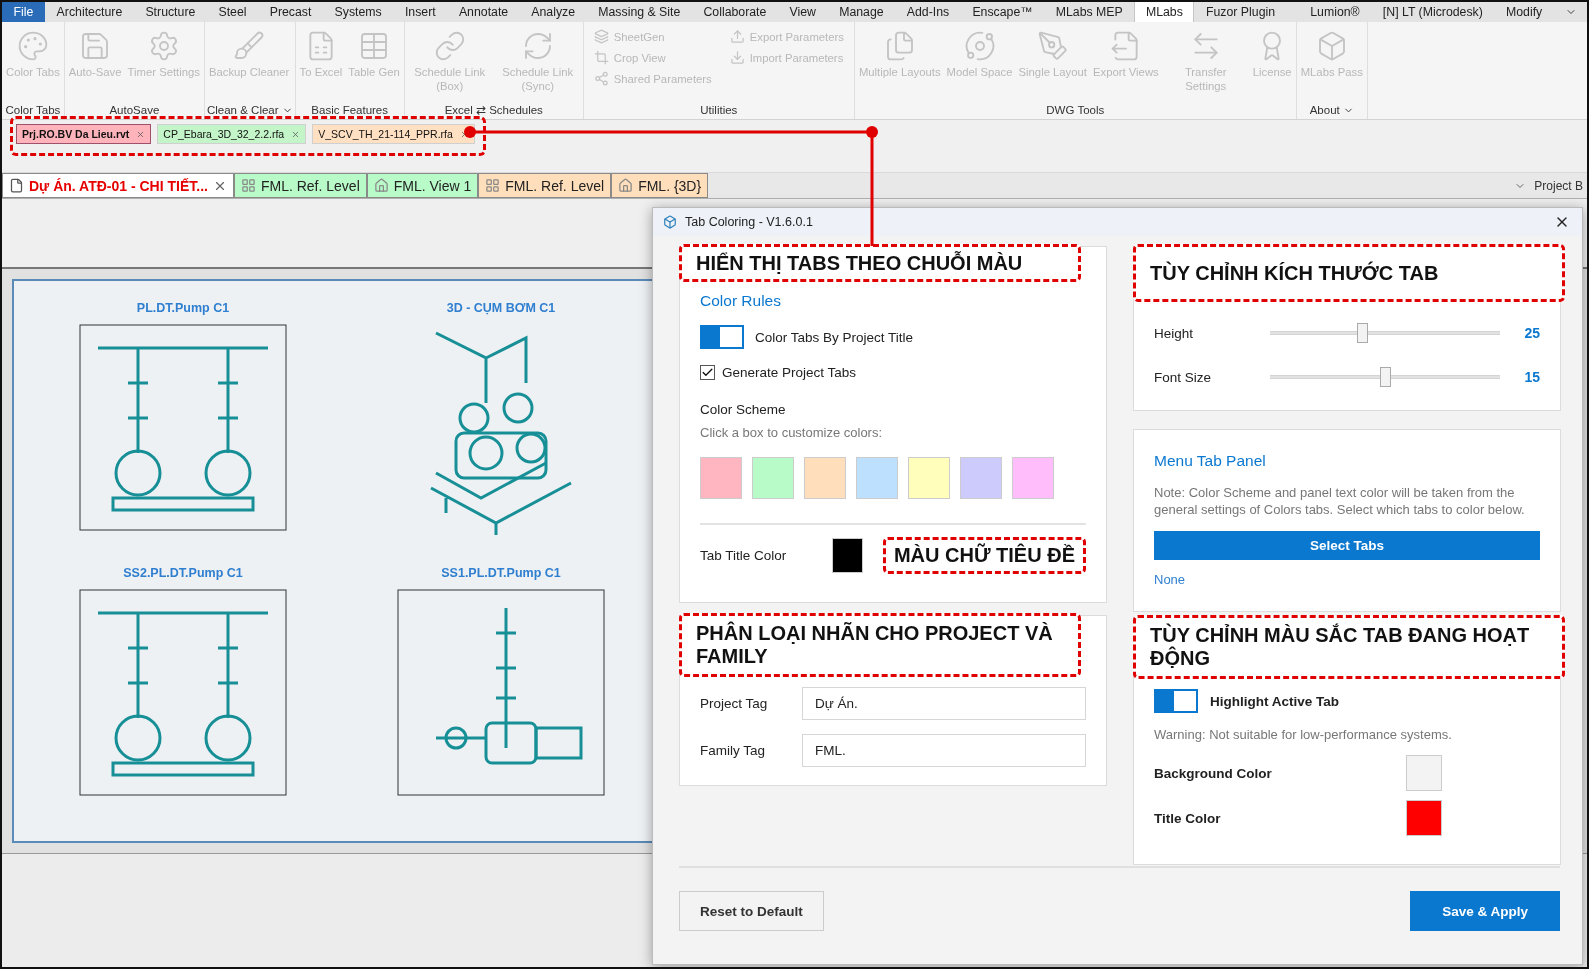  Describe the element at coordinates (249, 46) in the screenshot. I see `brush-icon` at that location.